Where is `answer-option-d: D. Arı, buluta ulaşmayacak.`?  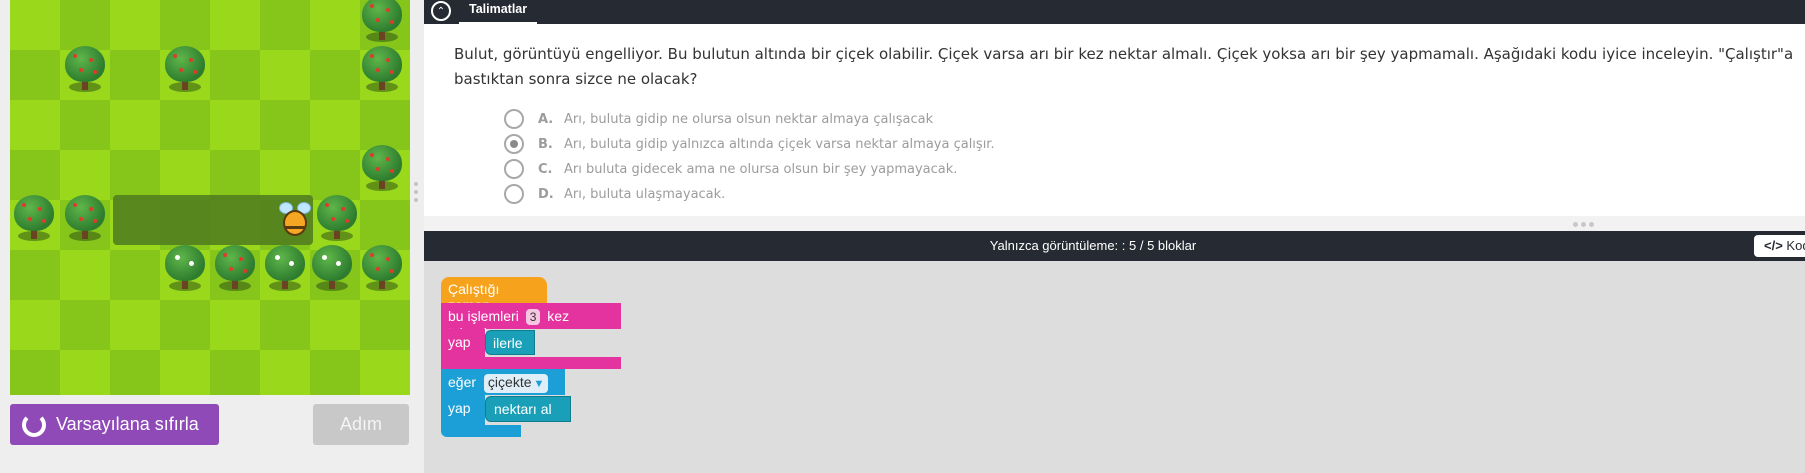 answer-option-d: D. Arı, buluta ulaşmayacak. is located at coordinates (614, 194).